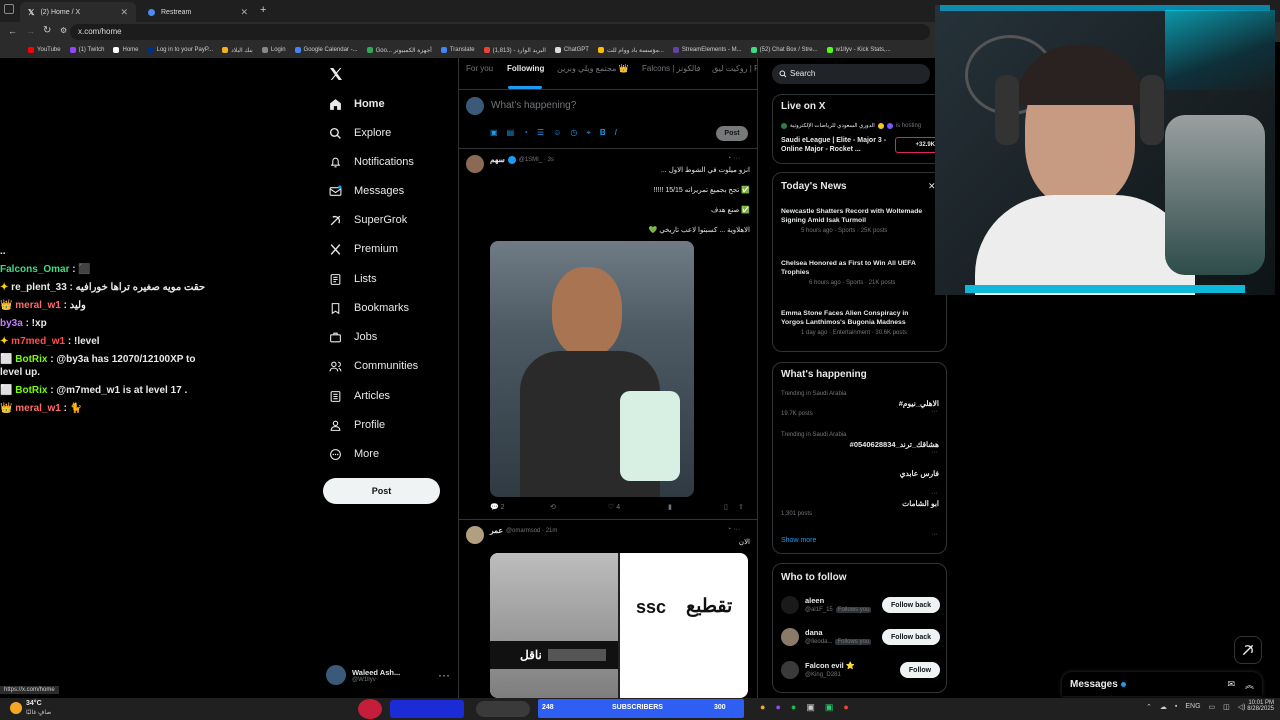 The width and height of the screenshot is (1280, 720). What do you see at coordinates (353, 337) in the screenshot?
I see `nav-jobs: Jobs` at bounding box center [353, 337].